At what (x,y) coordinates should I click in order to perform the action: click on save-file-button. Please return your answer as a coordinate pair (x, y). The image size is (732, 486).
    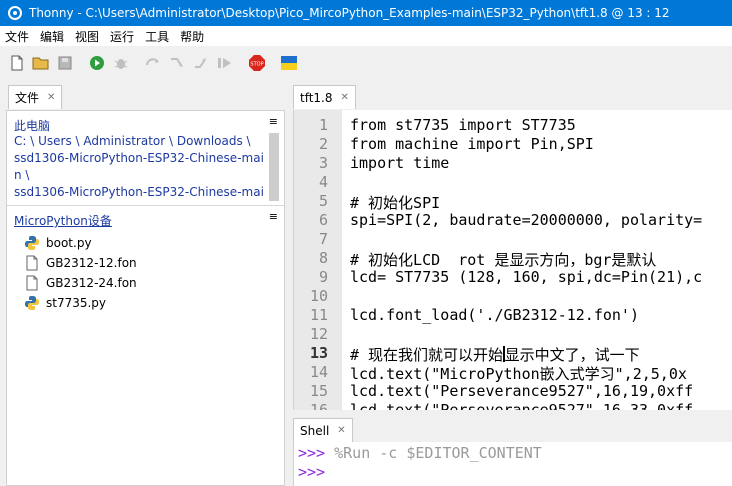
    Looking at the image, I should click on (65, 63).